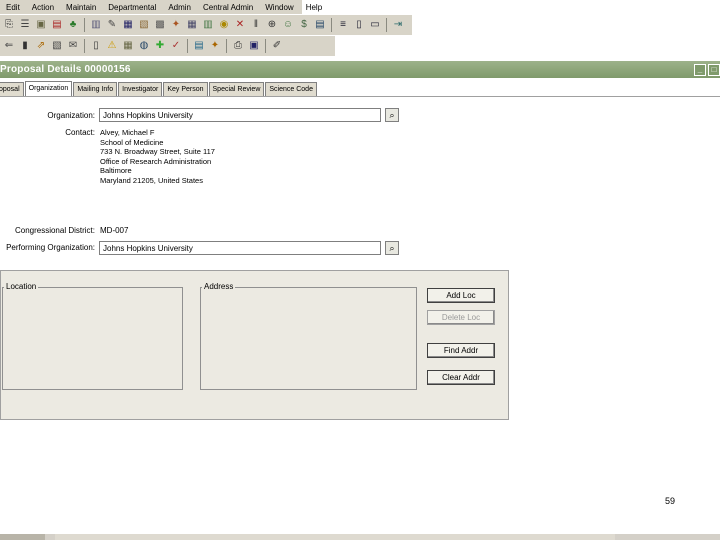  What do you see at coordinates (96, 25) in the screenshot?
I see `chart-icon: ▥` at bounding box center [96, 25].